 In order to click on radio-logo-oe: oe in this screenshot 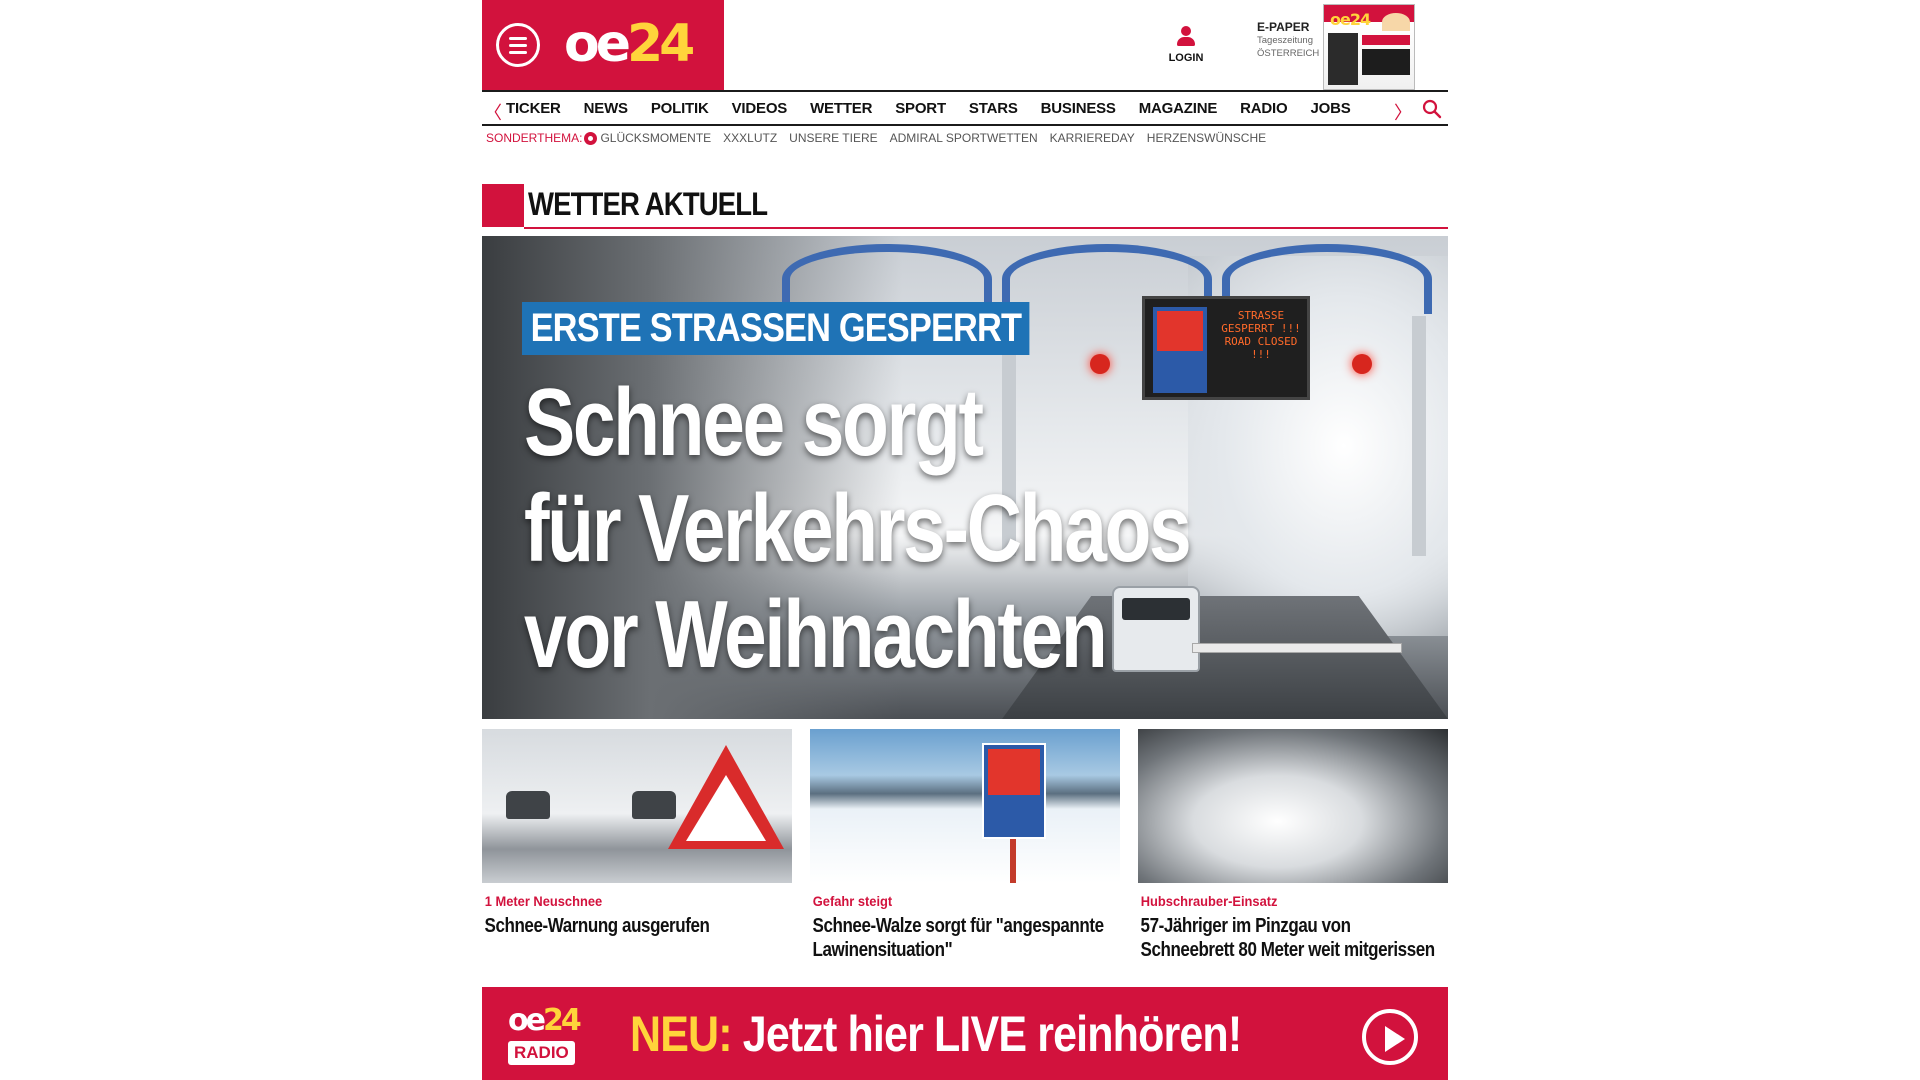, I will do `click(527, 1020)`.